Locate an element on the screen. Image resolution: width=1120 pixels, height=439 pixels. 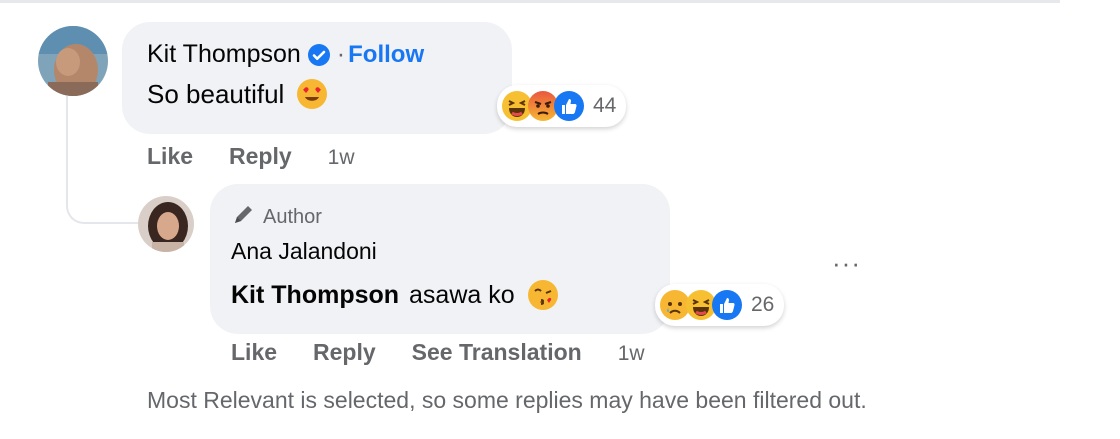
top-divider is located at coordinates (530, 1).